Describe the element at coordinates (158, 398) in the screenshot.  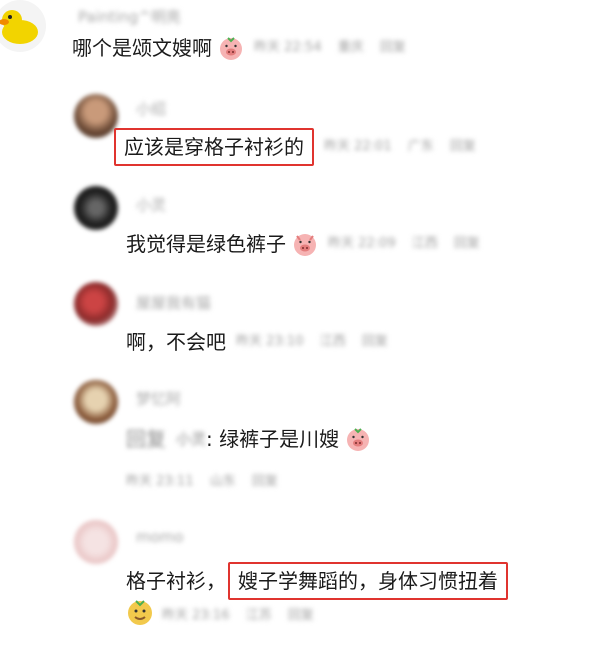
I see `username: 梦忆阿` at that location.